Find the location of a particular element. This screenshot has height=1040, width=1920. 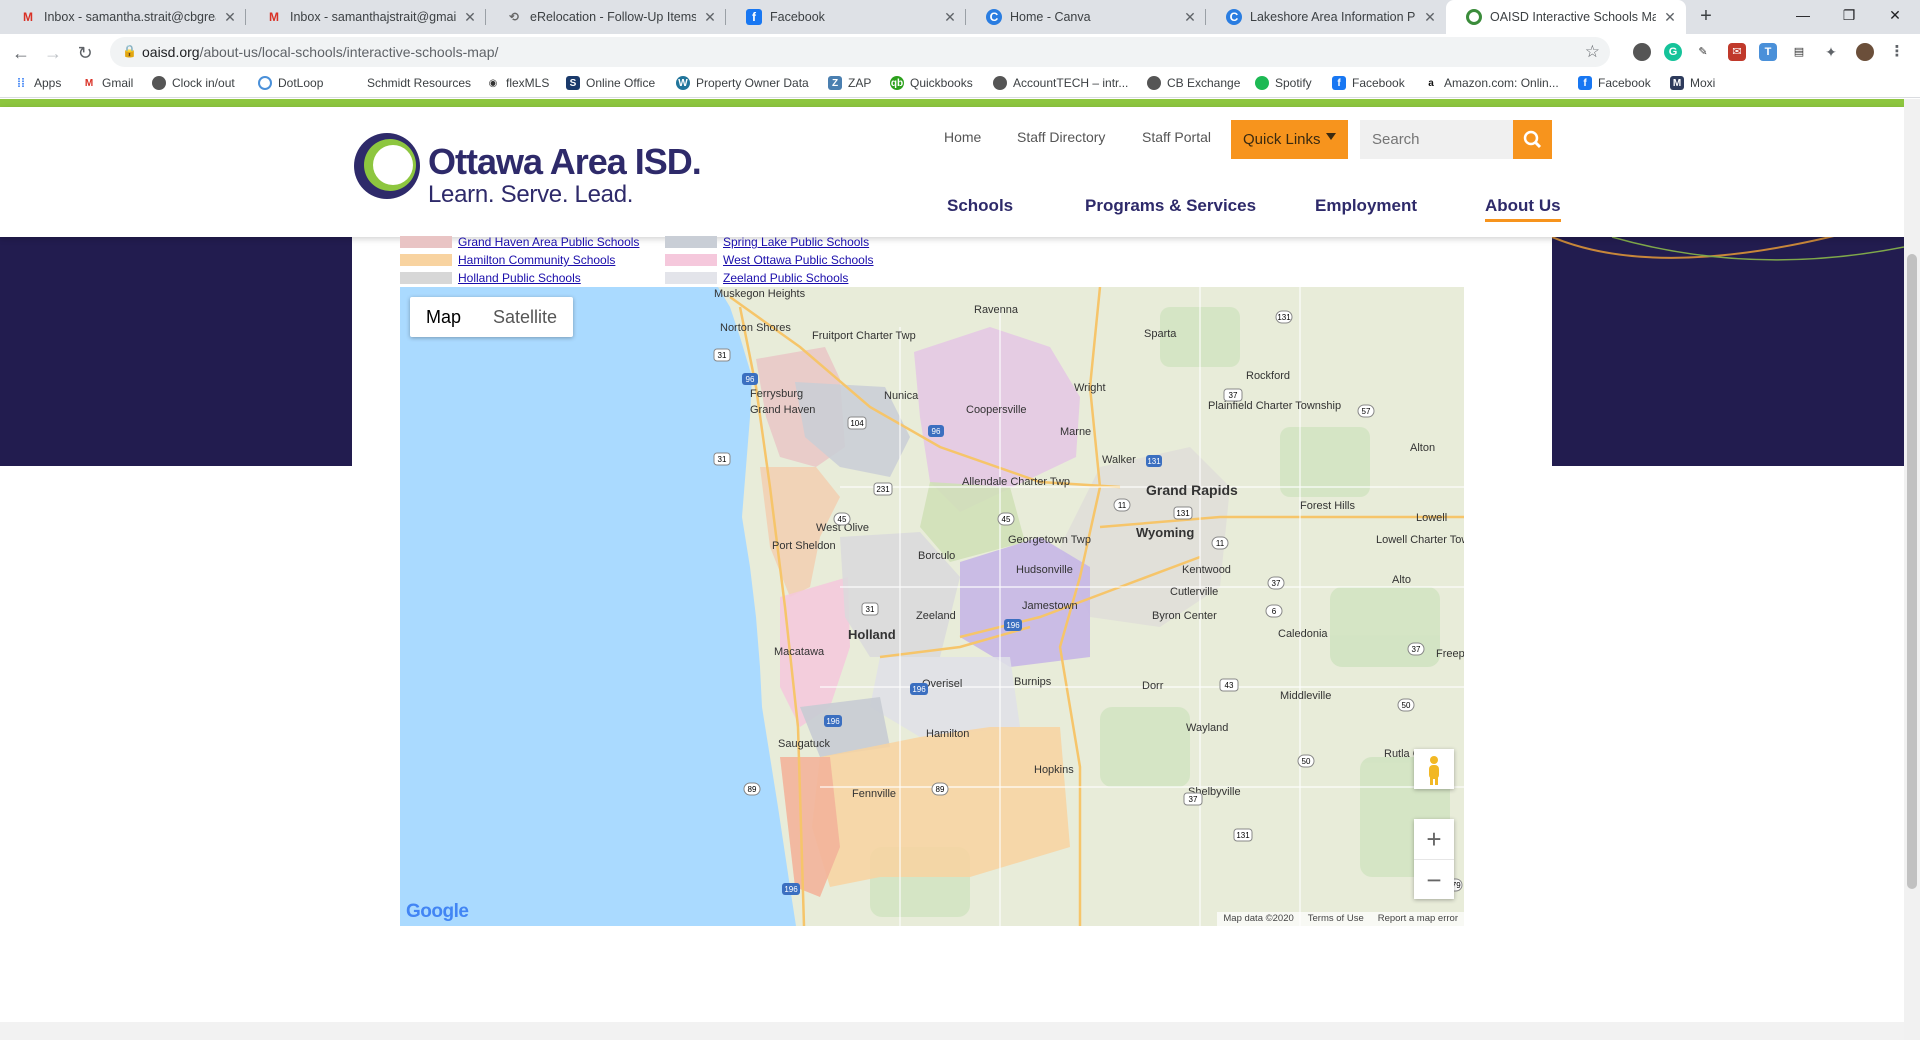

browser-tab: f Facebook ✕ is located at coordinates (846, 17).